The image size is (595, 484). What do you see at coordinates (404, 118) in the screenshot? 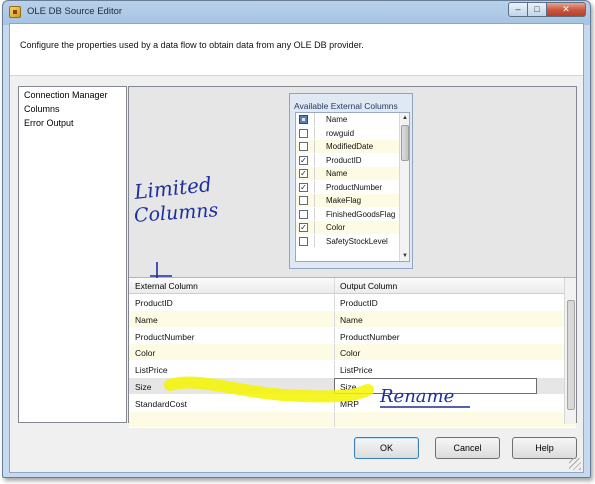
I see `scroll-up-icon: ▲` at bounding box center [404, 118].